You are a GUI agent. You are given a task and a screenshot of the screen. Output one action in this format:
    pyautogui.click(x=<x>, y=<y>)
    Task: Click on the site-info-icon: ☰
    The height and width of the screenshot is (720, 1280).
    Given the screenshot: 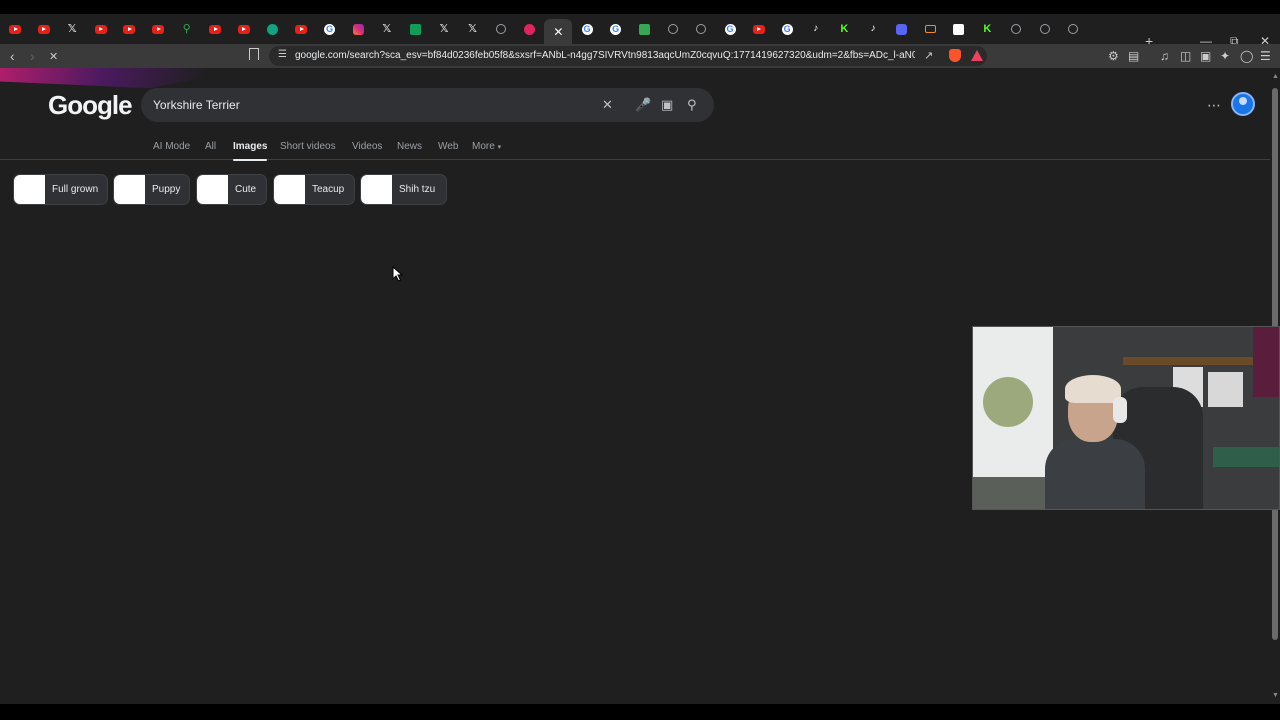 What is the action you would take?
    pyautogui.click(x=282, y=54)
    